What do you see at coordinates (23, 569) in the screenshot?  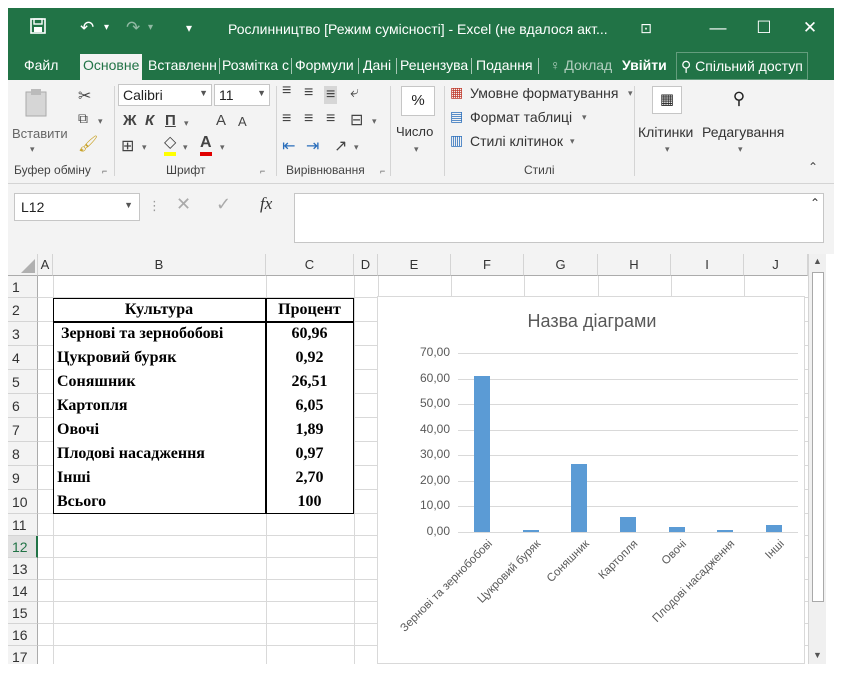 I see `row-header-13: 13` at bounding box center [23, 569].